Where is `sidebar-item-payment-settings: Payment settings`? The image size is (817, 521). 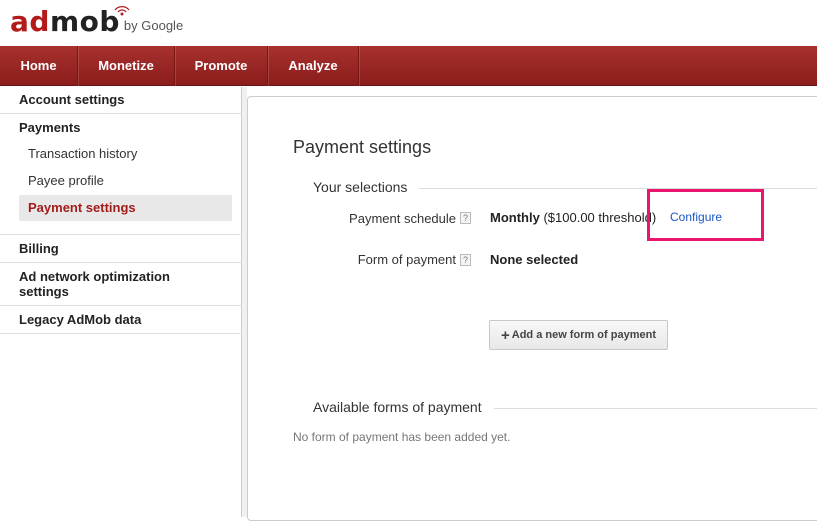 sidebar-item-payment-settings: Payment settings is located at coordinates (125, 208).